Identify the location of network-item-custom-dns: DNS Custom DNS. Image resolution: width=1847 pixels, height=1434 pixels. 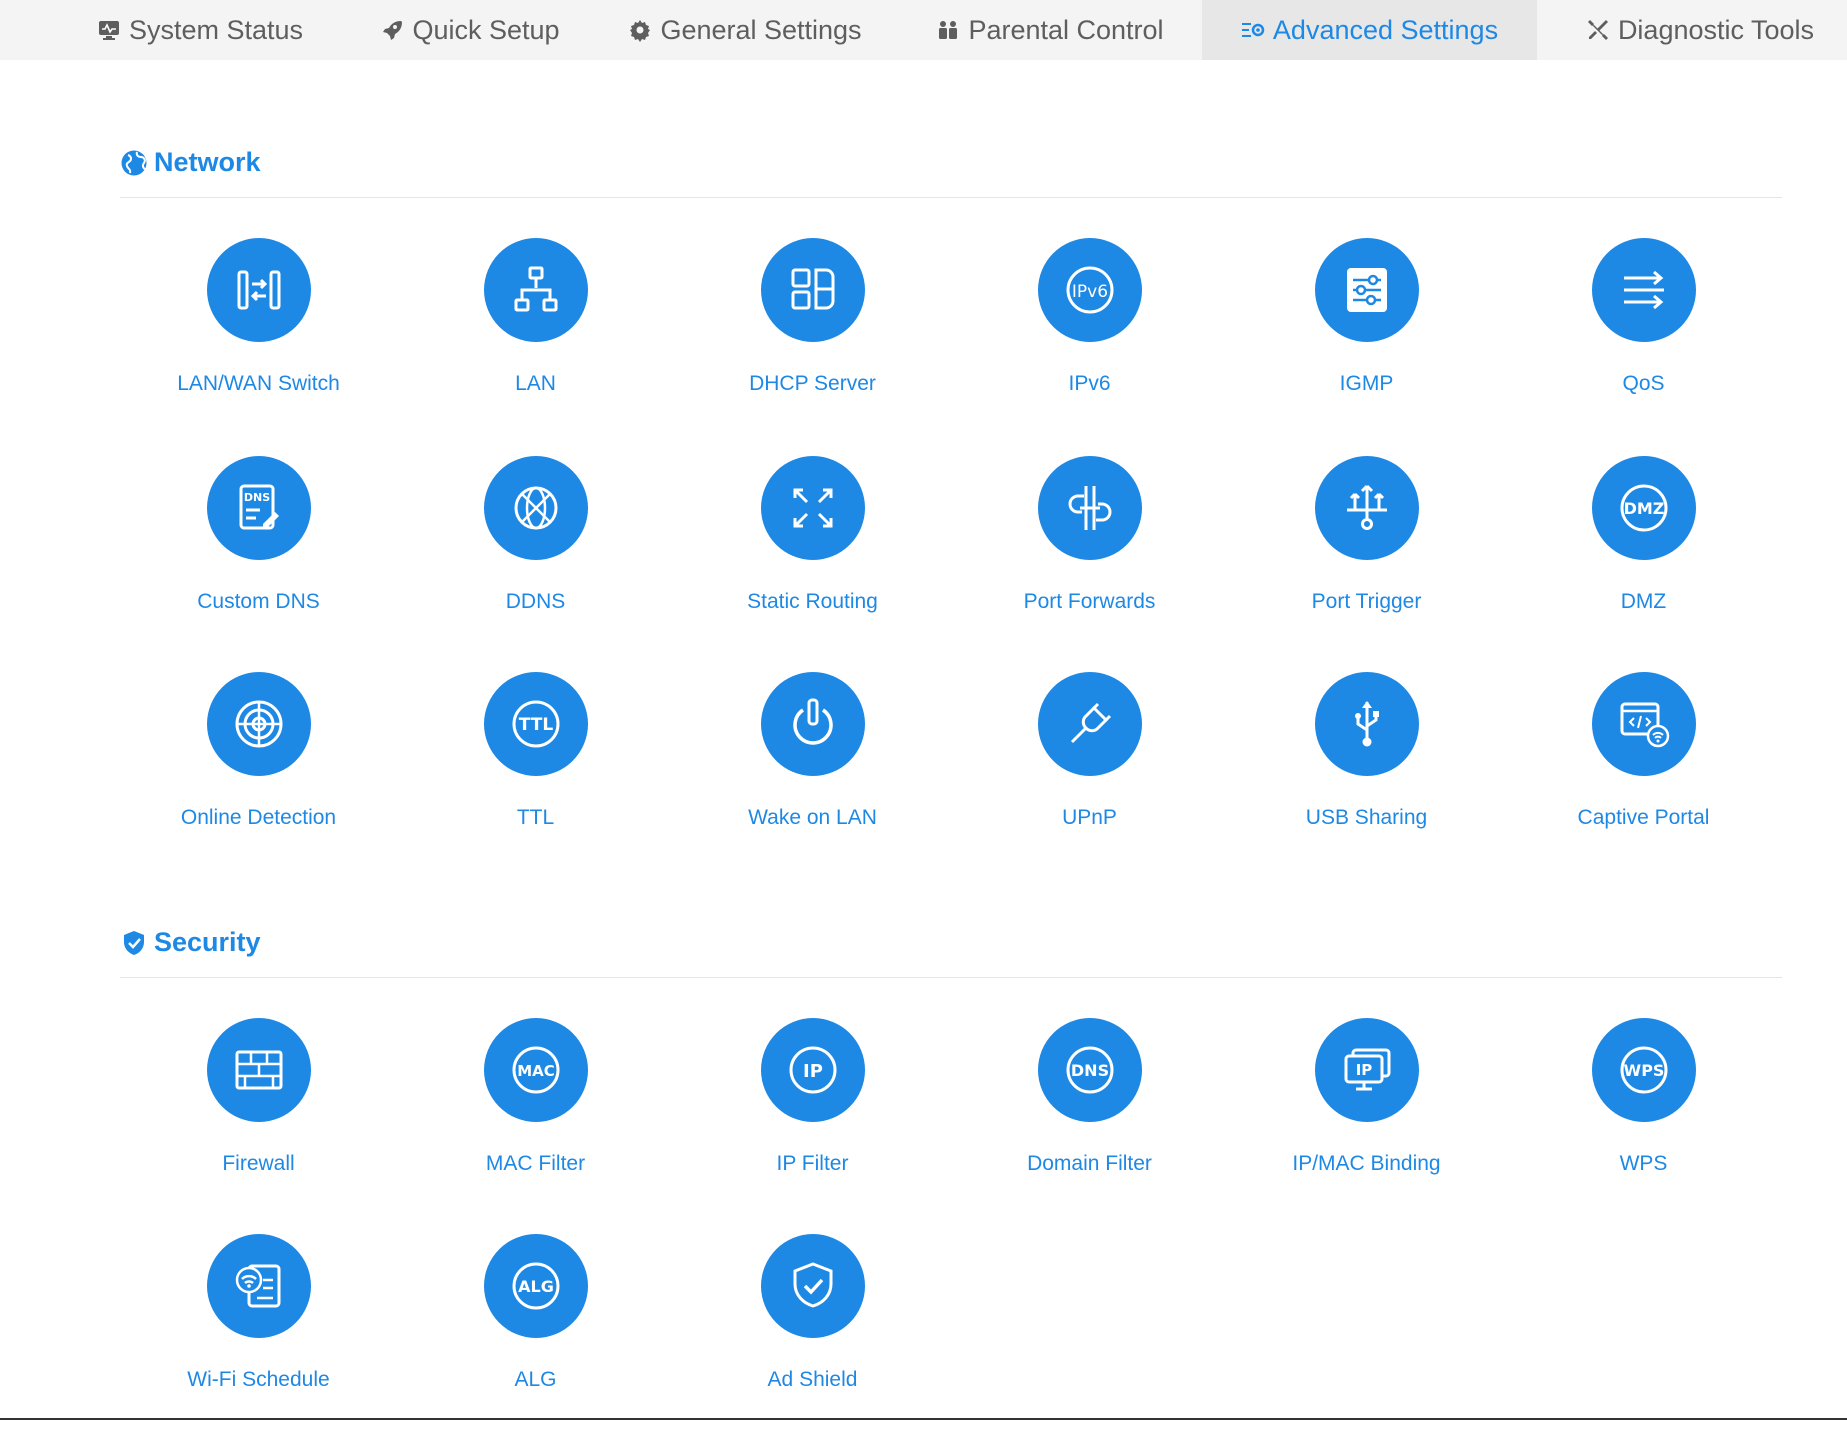
(258, 556).